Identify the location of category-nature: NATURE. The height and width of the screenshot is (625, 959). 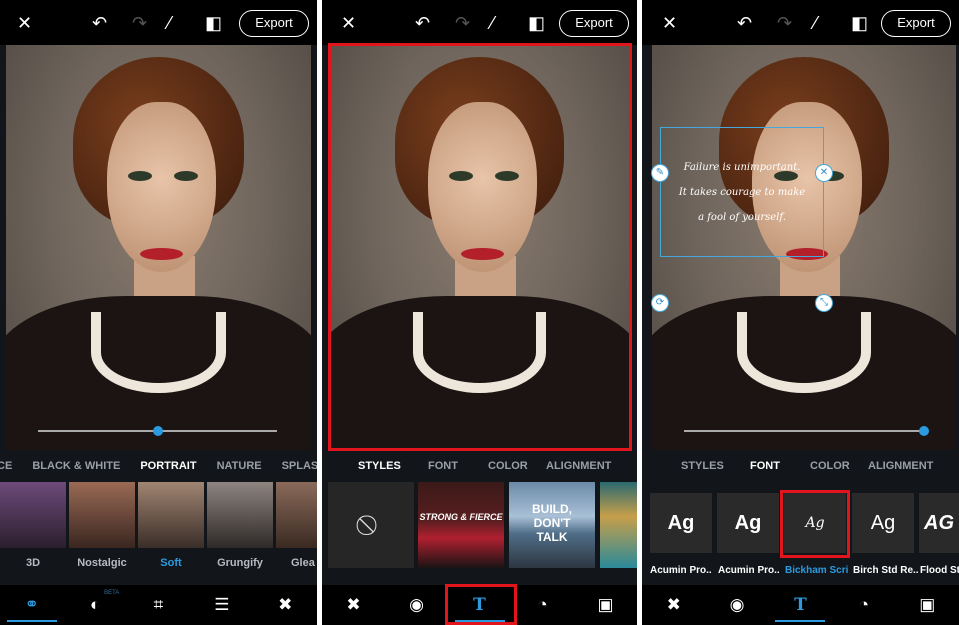
(239, 466).